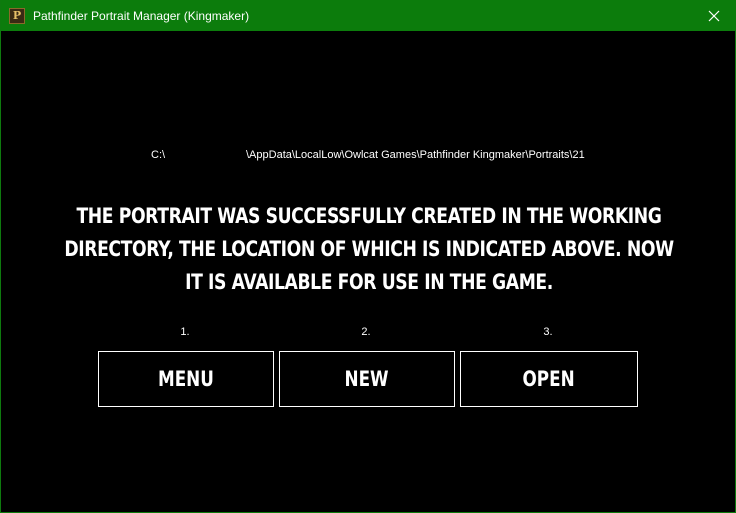  What do you see at coordinates (17, 15) in the screenshot?
I see `pathfinder-icon: P` at bounding box center [17, 15].